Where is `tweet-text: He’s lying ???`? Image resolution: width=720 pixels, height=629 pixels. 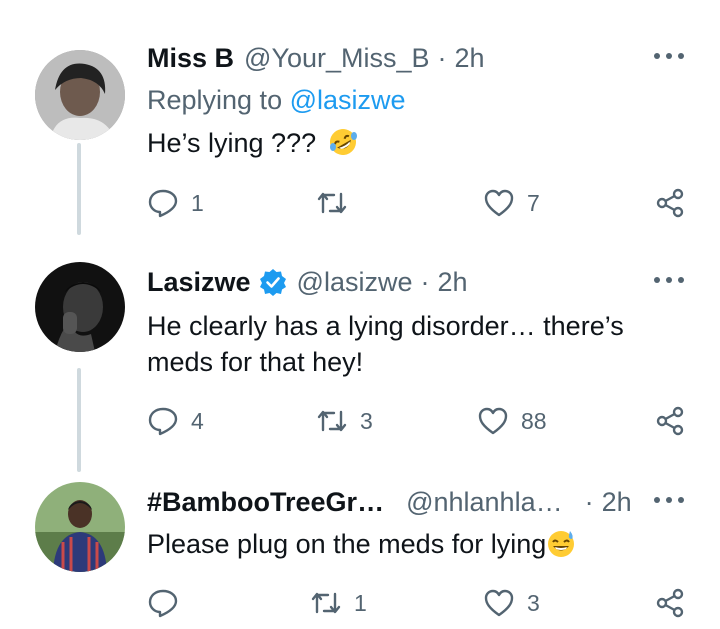 tweet-text: He’s lying ??? is located at coordinates (252, 143).